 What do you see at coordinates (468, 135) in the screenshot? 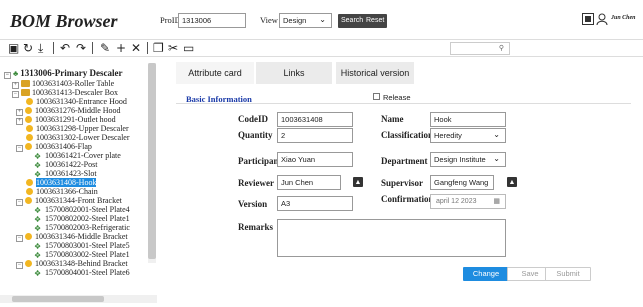
I see `classification-select: Heredity ⌄` at bounding box center [468, 135].